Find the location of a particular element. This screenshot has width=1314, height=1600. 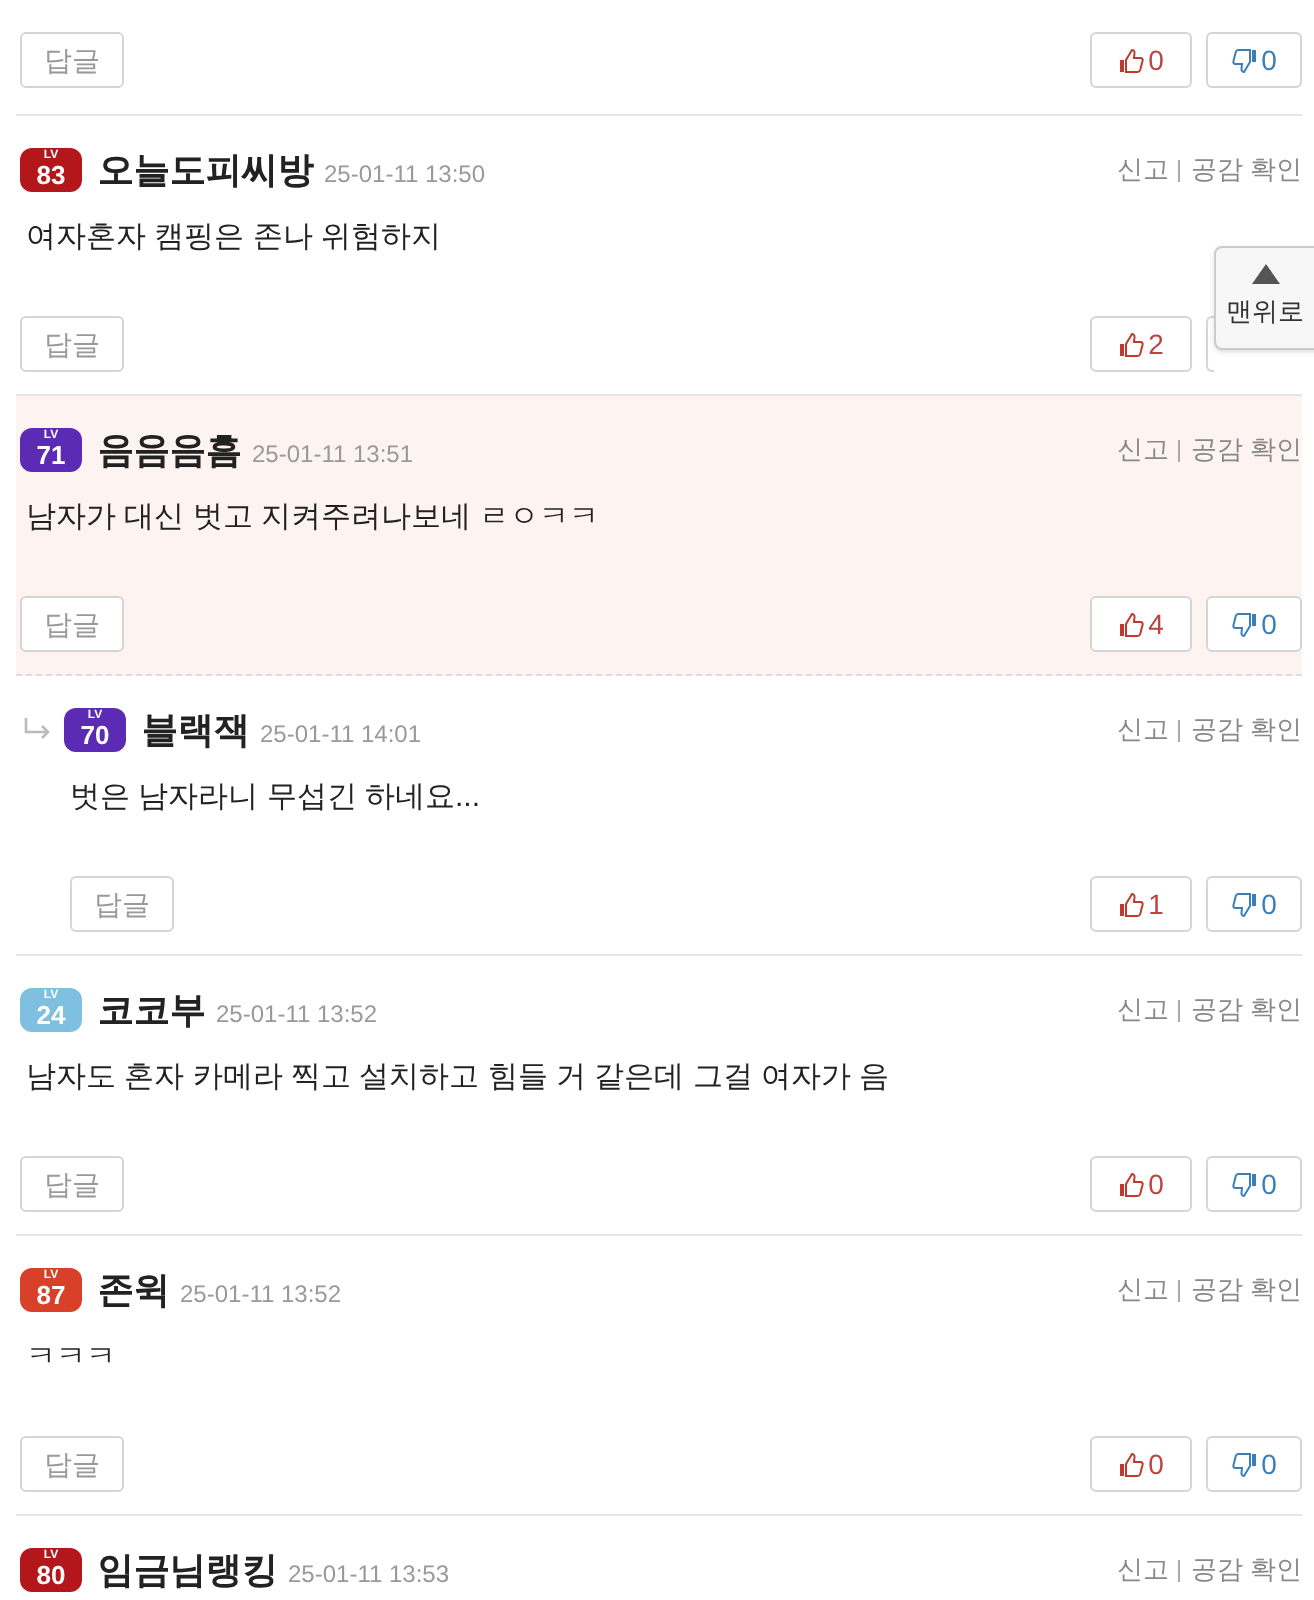

timestamp: 25-01-11 13:53 is located at coordinates (369, 1574).